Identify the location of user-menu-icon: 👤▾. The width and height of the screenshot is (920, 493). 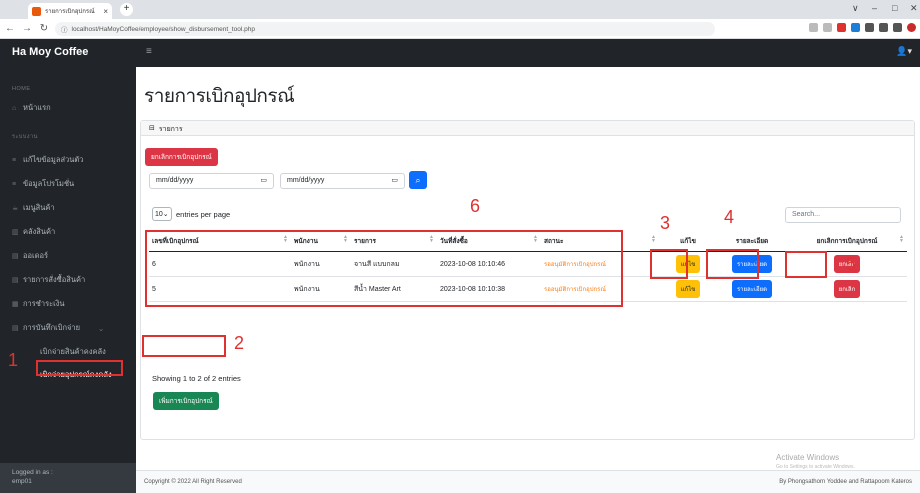
(904, 51).